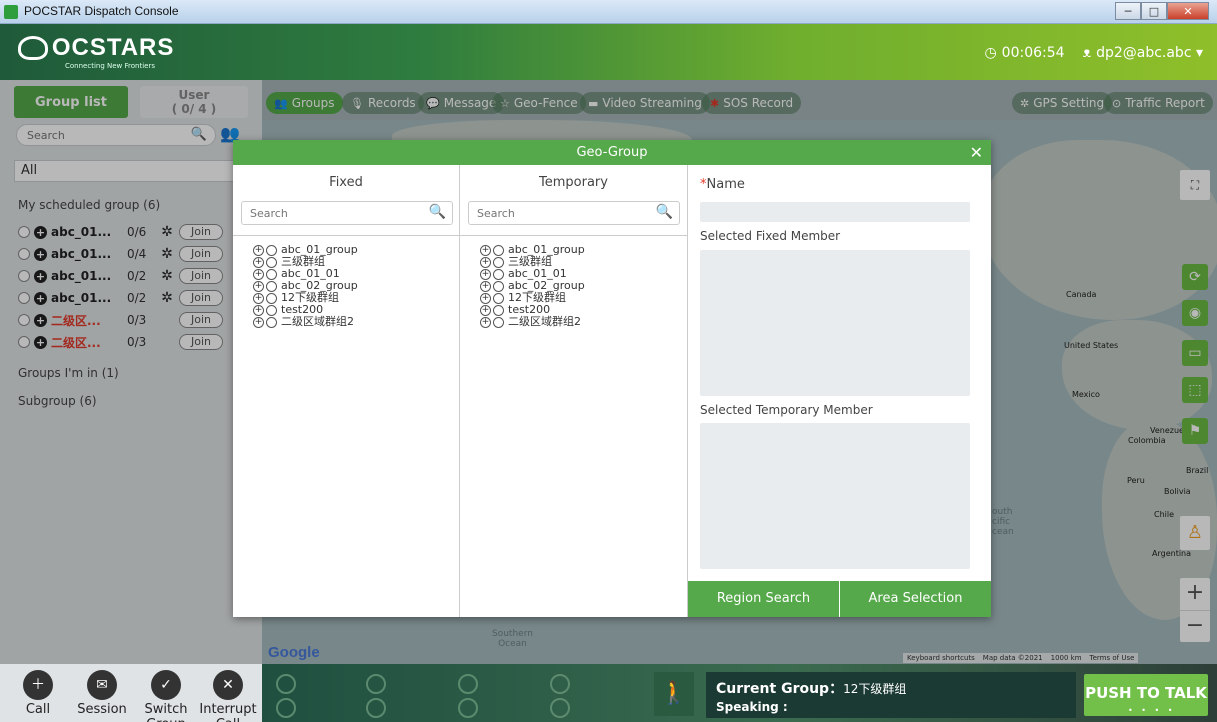 The width and height of the screenshot is (1217, 722). I want to click on fixed-search: 🔍, so click(347, 213).